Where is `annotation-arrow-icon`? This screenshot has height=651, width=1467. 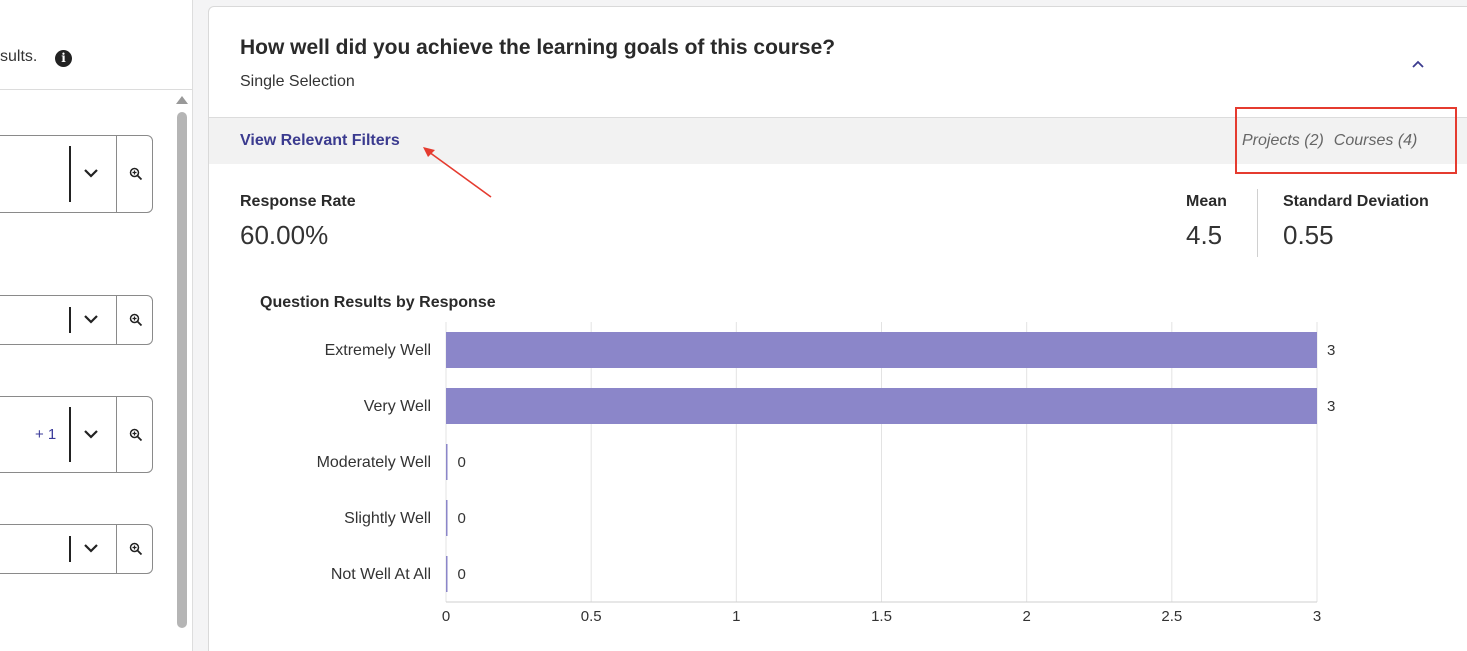 annotation-arrow-icon is located at coordinates (457, 172).